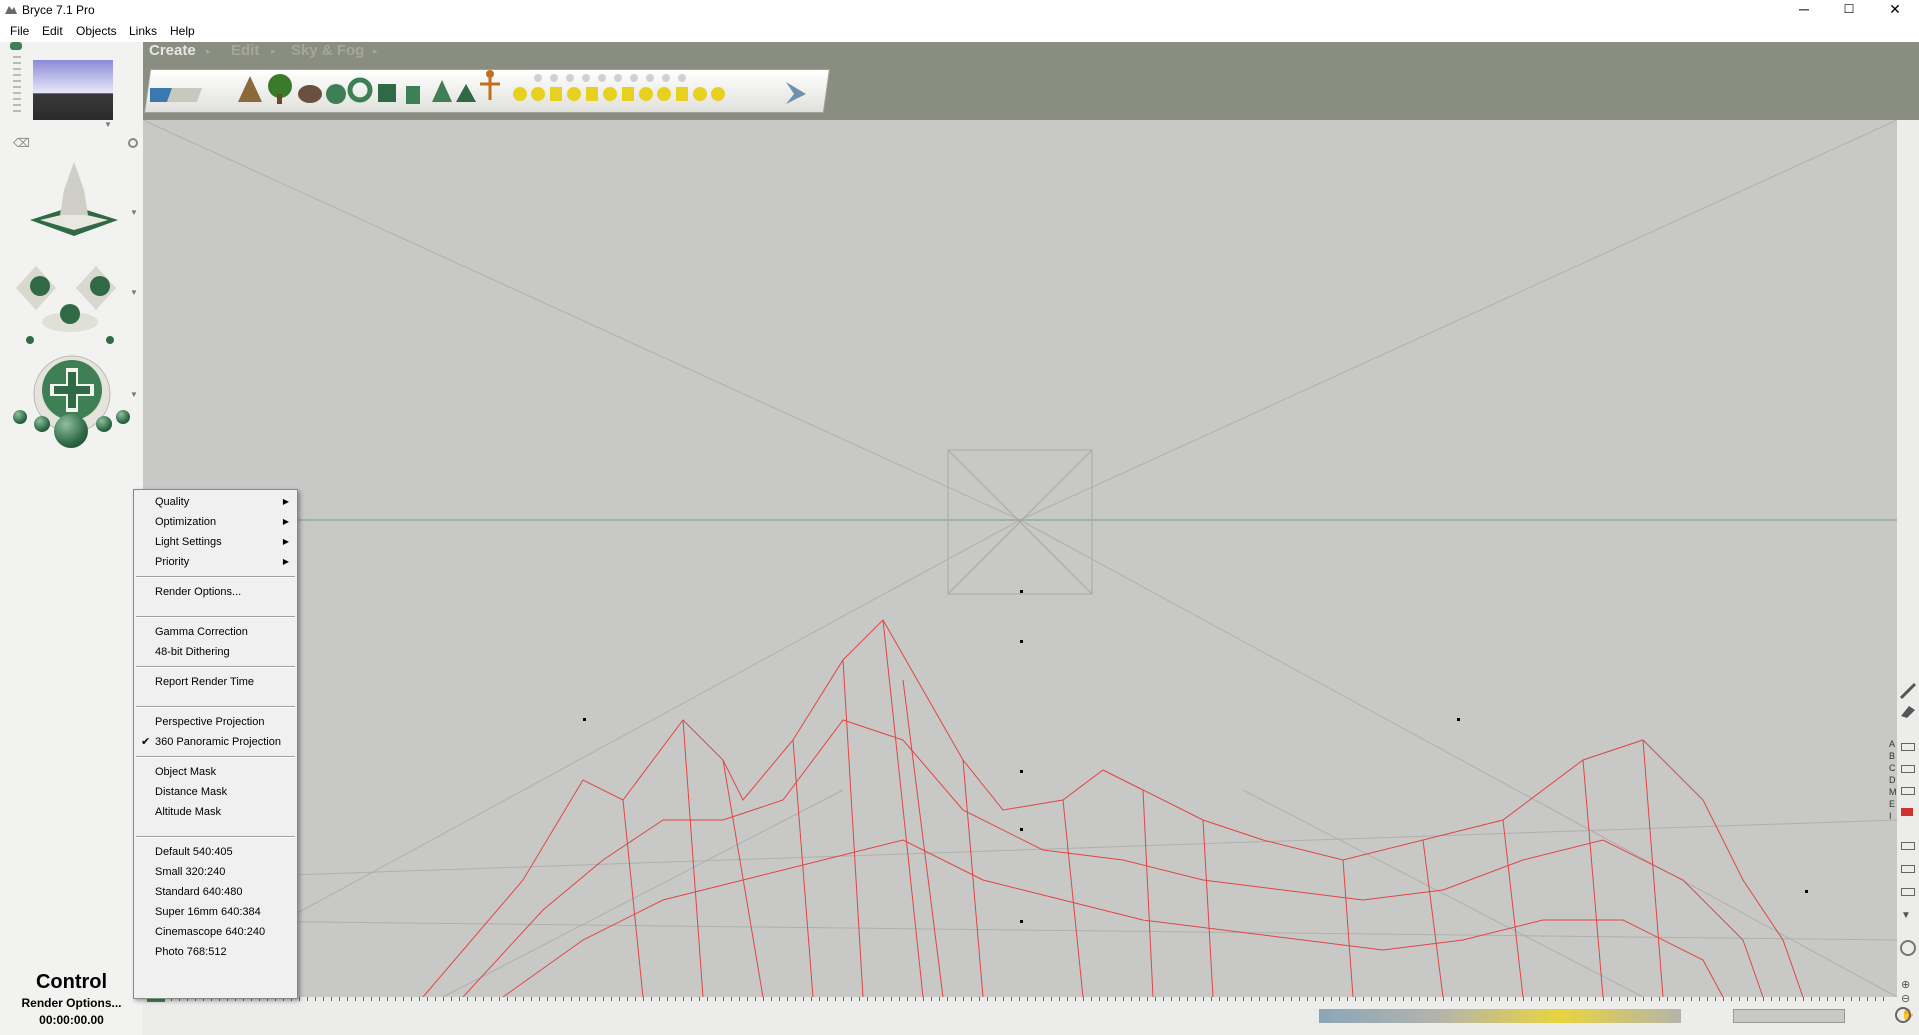 This screenshot has width=1919, height=1035. What do you see at coordinates (619, 94) in the screenshot?
I see `lights-icon` at bounding box center [619, 94].